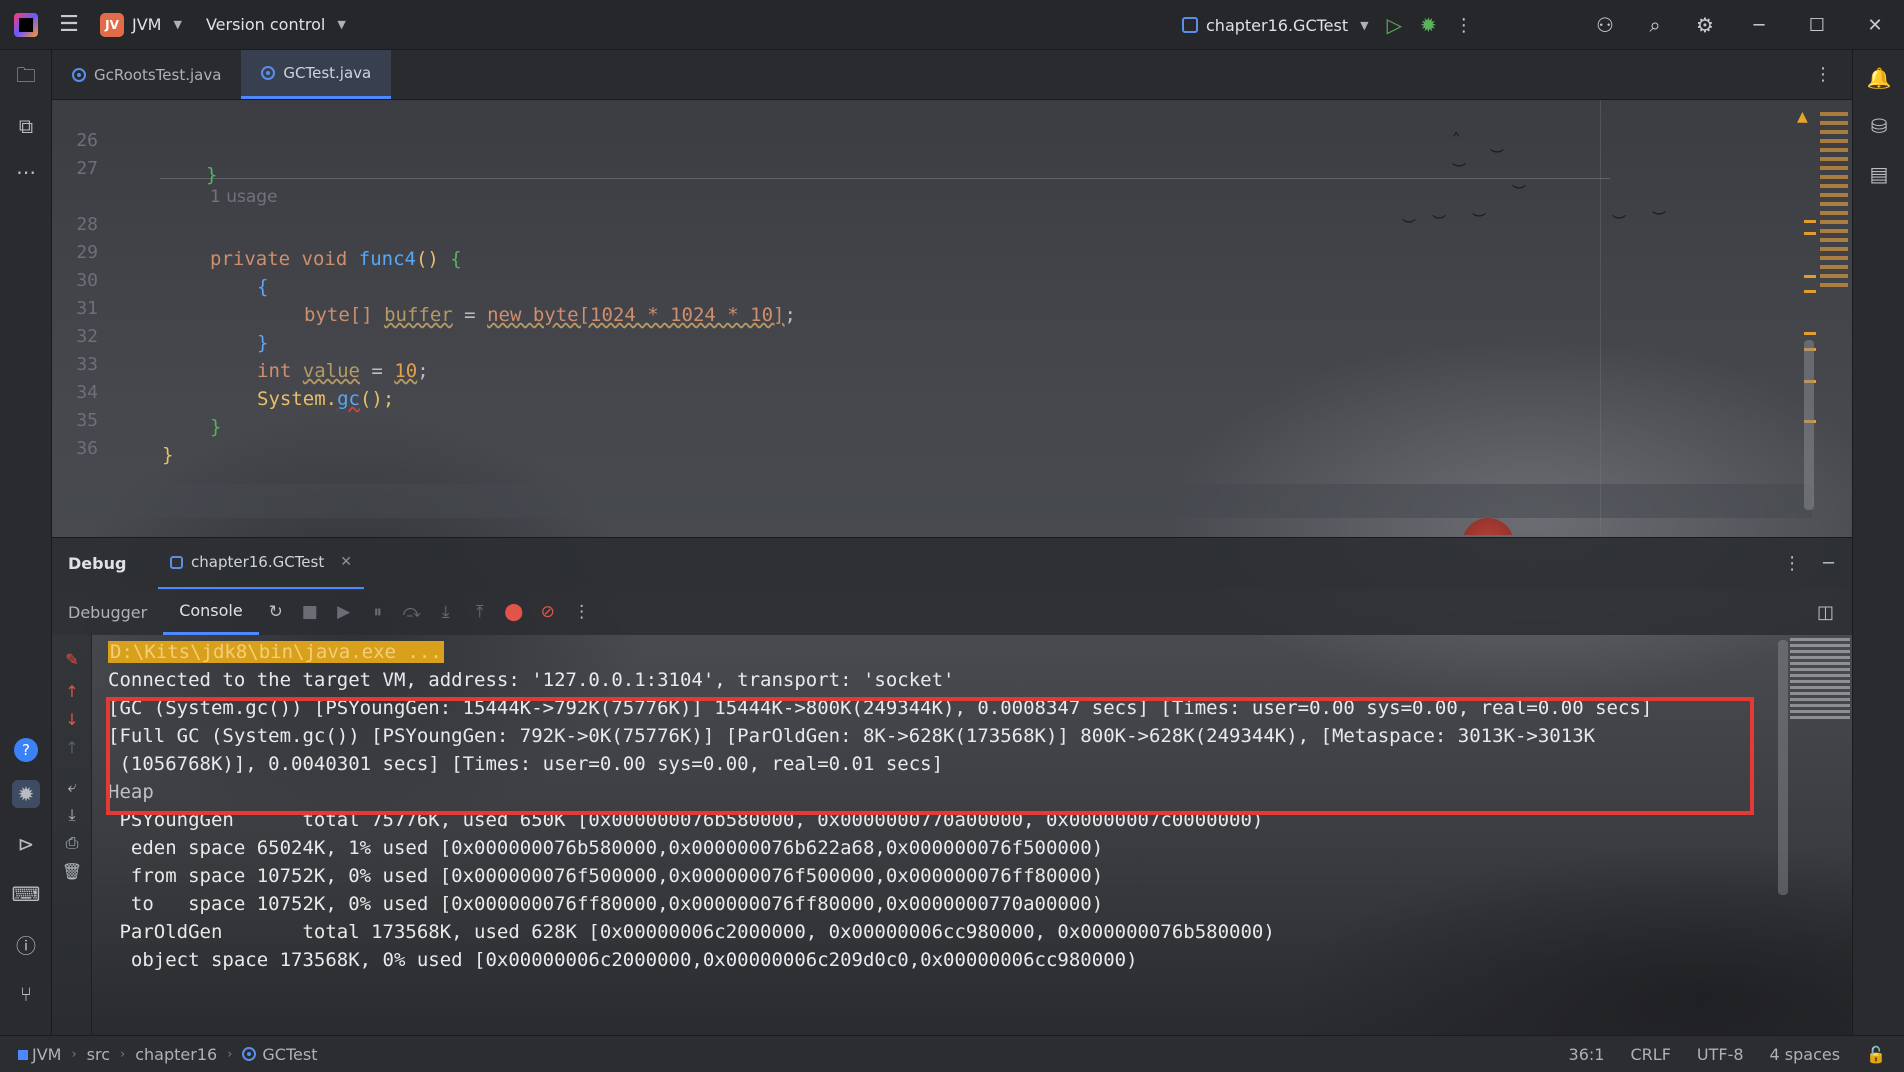 The width and height of the screenshot is (1904, 1072). What do you see at coordinates (176, 1054) in the screenshot?
I see `breadcrumb-item-package: chapter16` at bounding box center [176, 1054].